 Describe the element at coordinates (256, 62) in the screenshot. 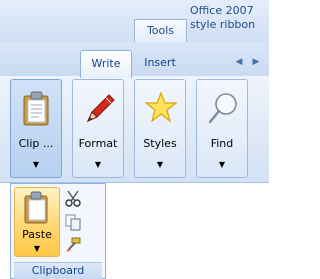

I see `tab-scroll-right-icon: ▶` at that location.